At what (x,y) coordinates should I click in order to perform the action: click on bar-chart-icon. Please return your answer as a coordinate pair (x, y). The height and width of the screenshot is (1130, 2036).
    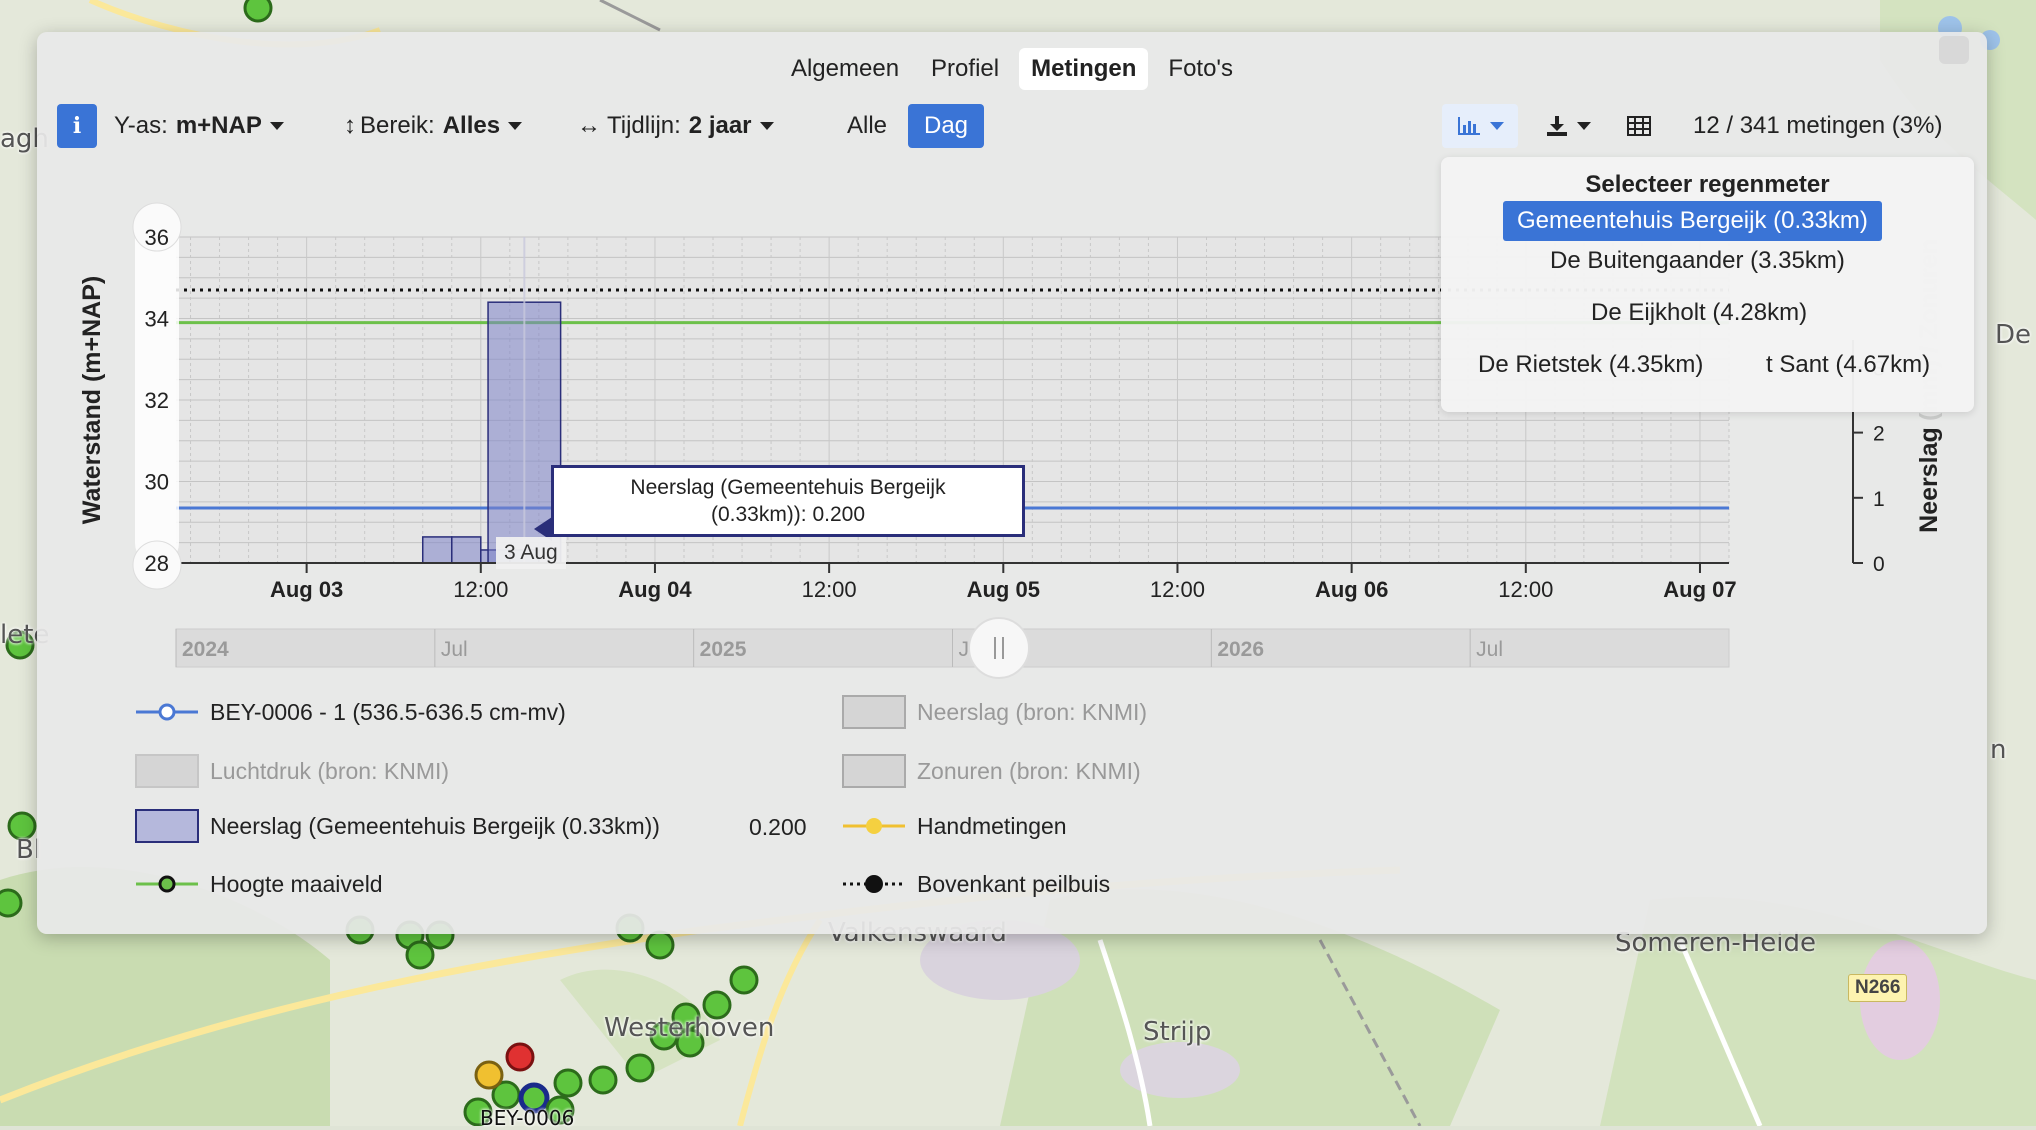
    Looking at the image, I should click on (1469, 126).